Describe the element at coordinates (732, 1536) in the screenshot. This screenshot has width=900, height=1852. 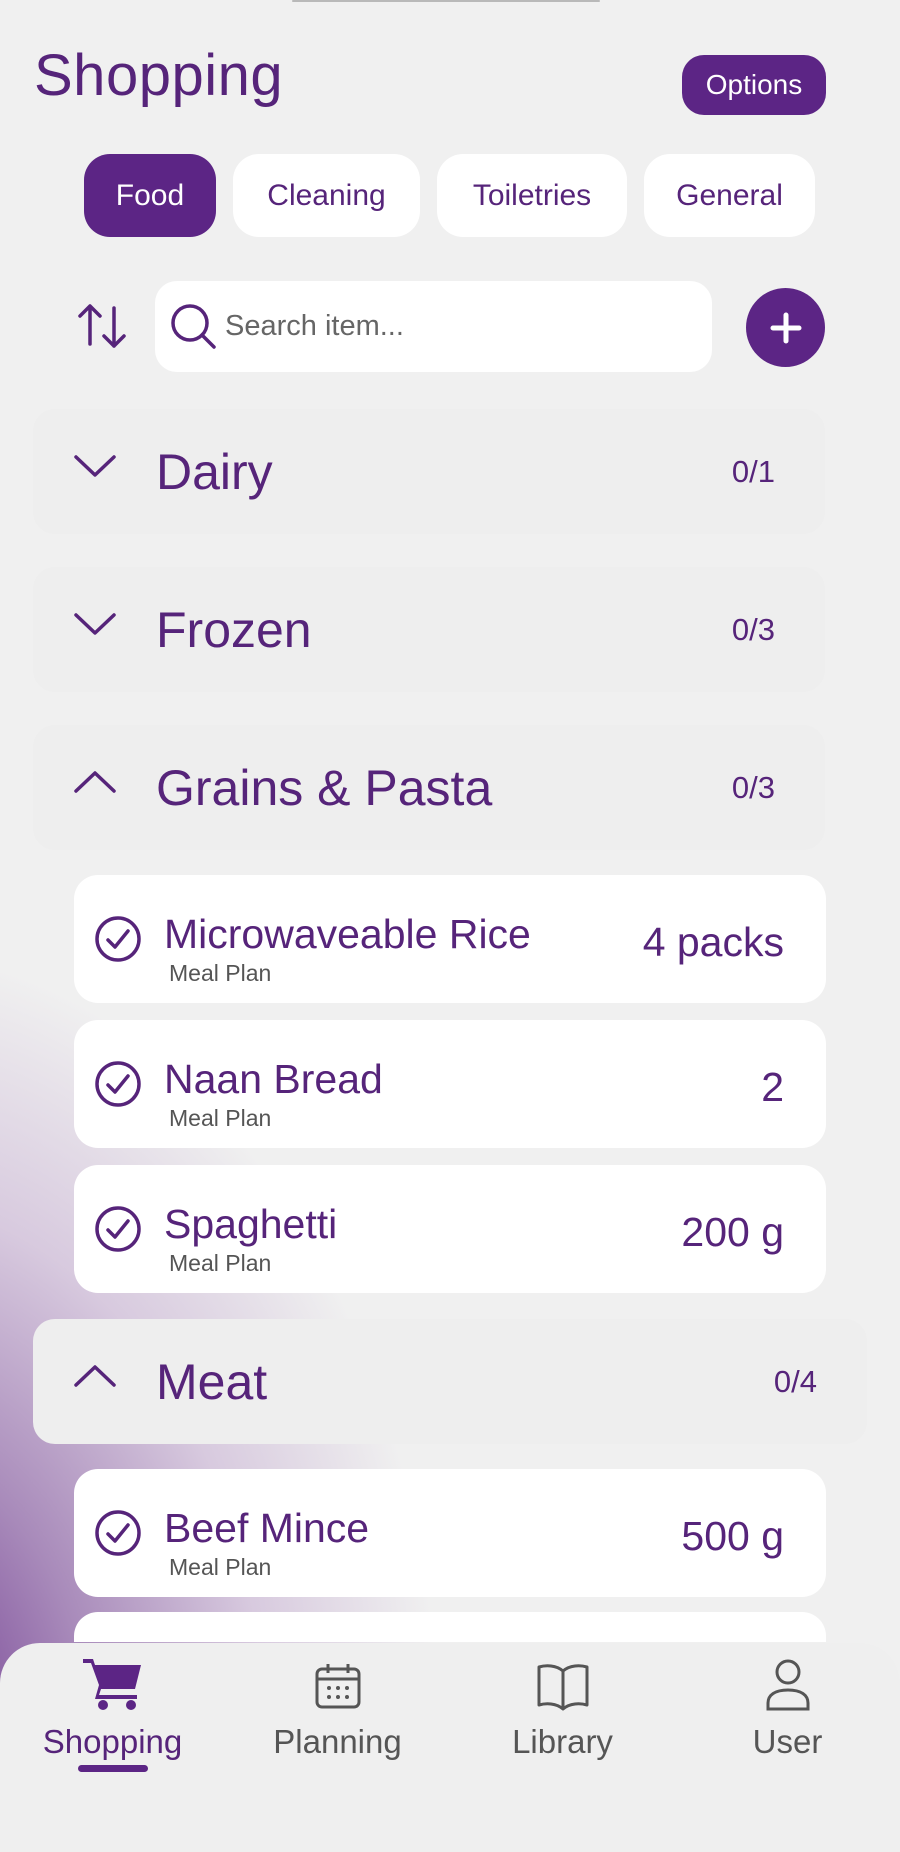
I see `item-quantity: 500 g` at that location.